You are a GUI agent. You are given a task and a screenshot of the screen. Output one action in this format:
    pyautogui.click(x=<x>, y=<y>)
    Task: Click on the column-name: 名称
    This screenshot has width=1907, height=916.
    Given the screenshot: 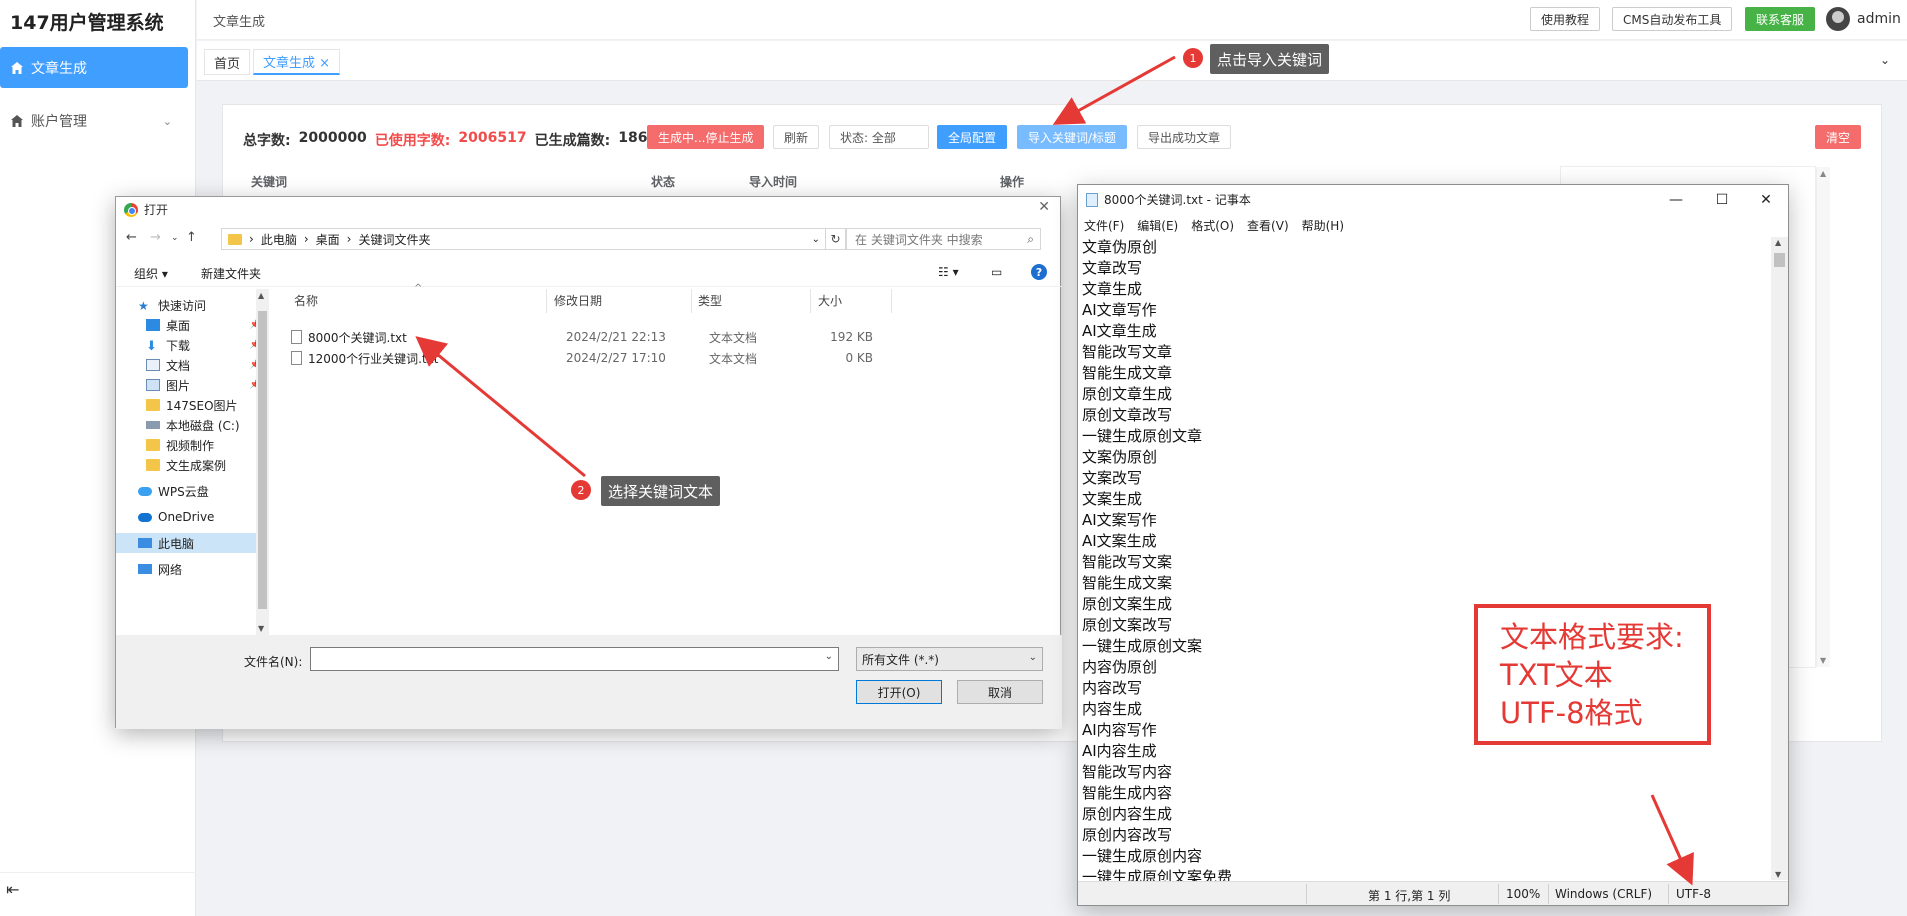 What is the action you would take?
    pyautogui.click(x=306, y=300)
    